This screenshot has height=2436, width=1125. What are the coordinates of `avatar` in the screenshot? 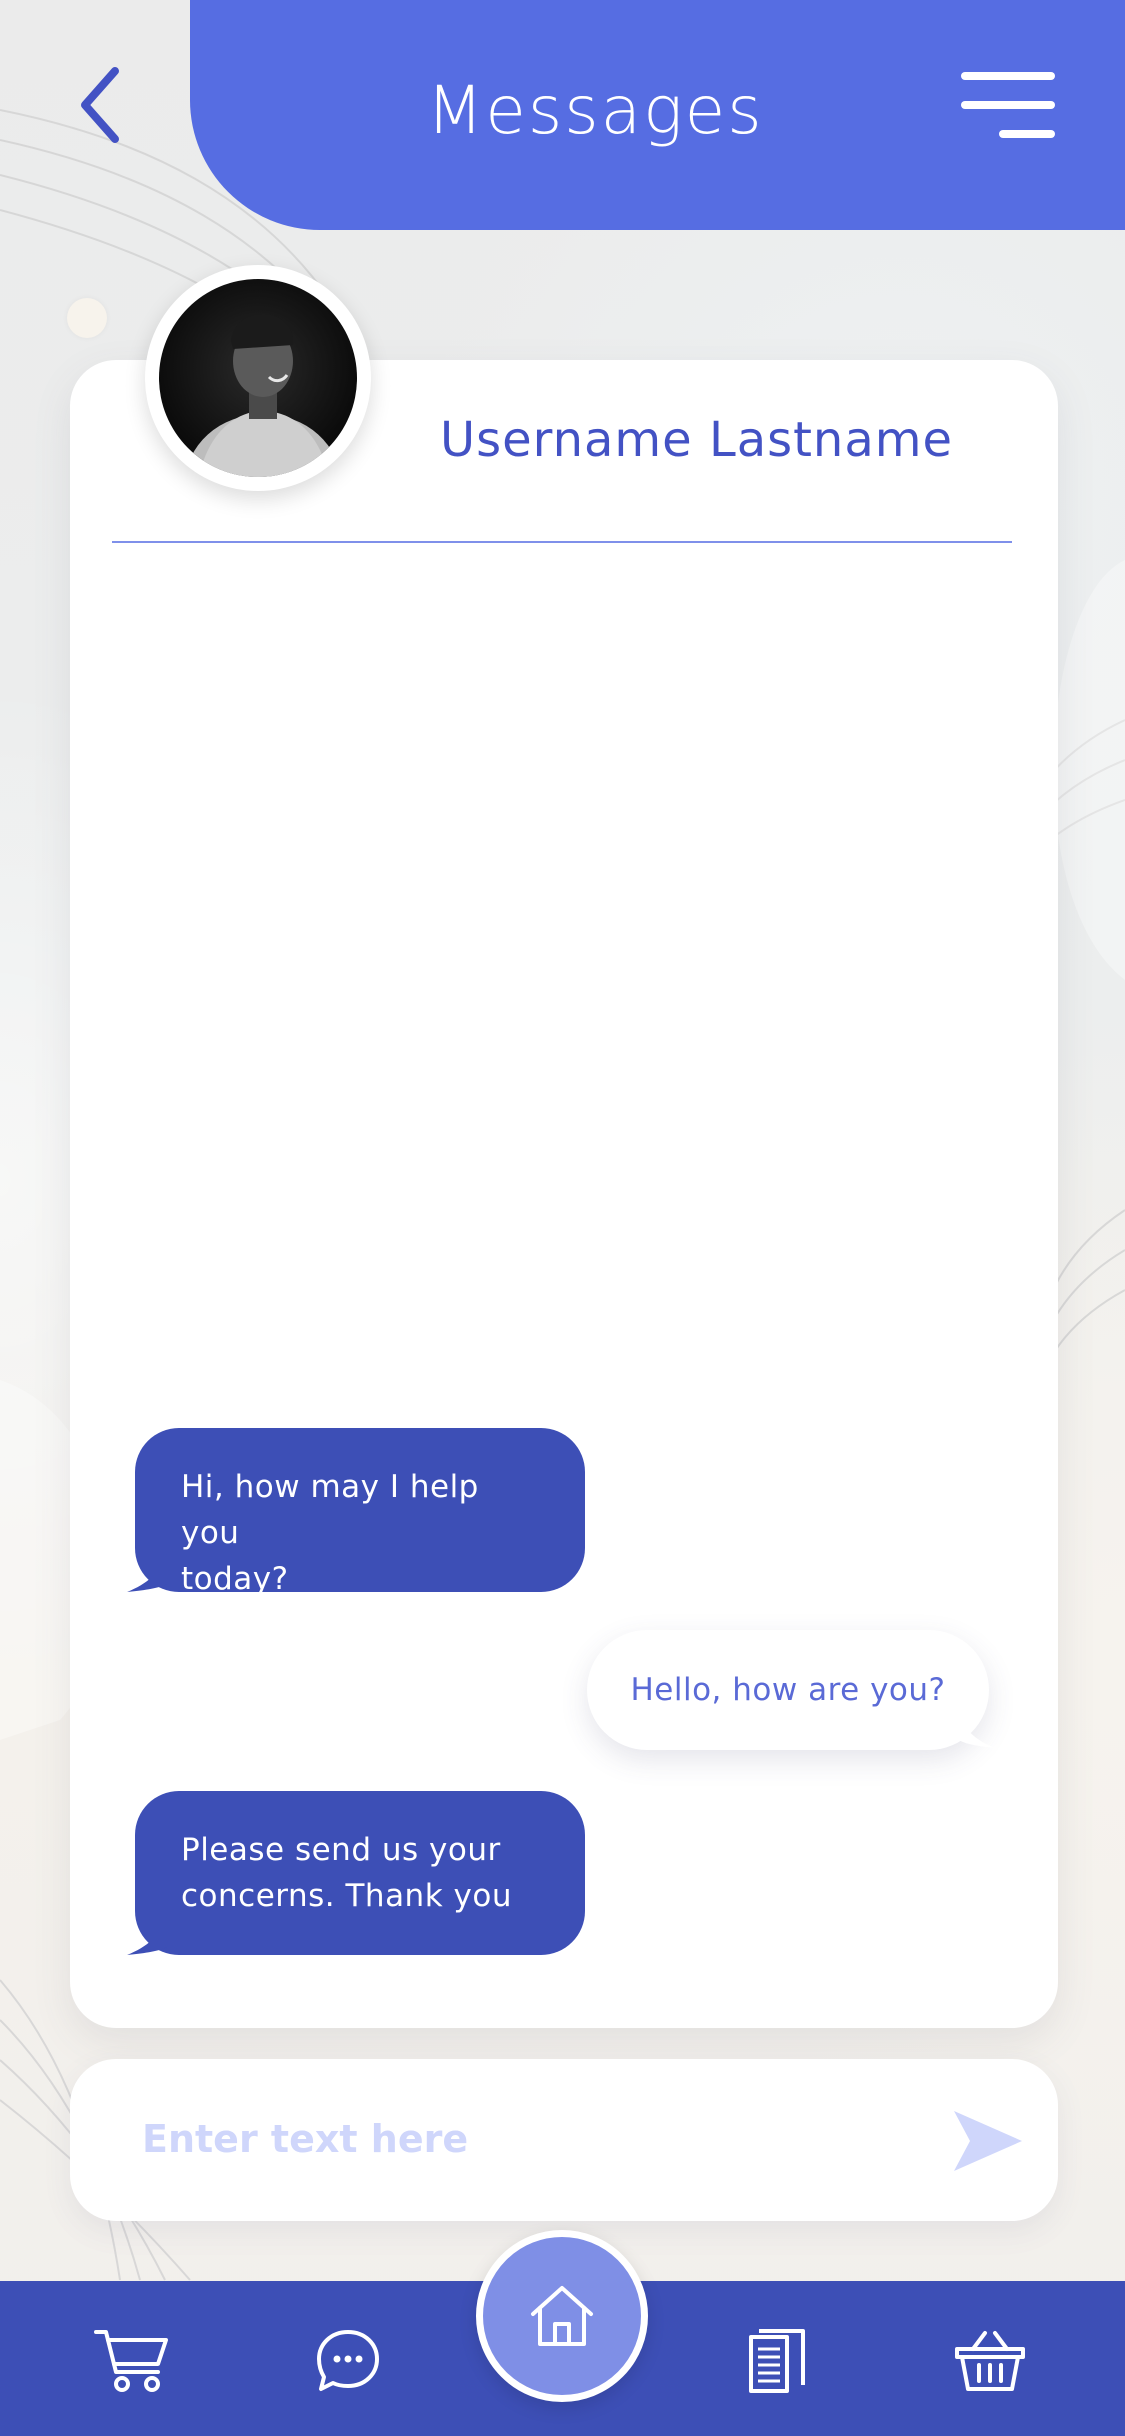 It's located at (258, 378).